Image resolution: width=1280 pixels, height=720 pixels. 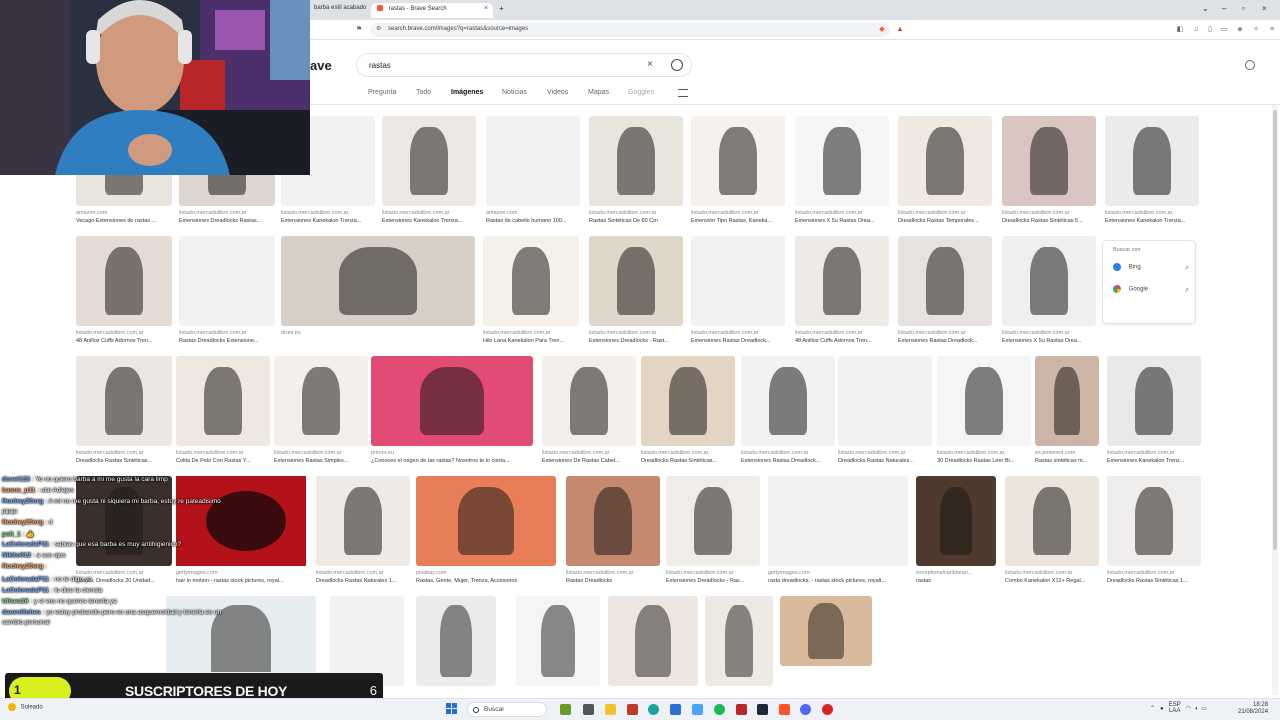 What do you see at coordinates (1264, 8) in the screenshot?
I see `close-window-button: ×` at bounding box center [1264, 8].